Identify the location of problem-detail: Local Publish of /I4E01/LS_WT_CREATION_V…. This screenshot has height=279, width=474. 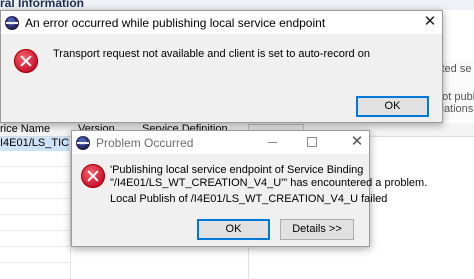
(249, 199).